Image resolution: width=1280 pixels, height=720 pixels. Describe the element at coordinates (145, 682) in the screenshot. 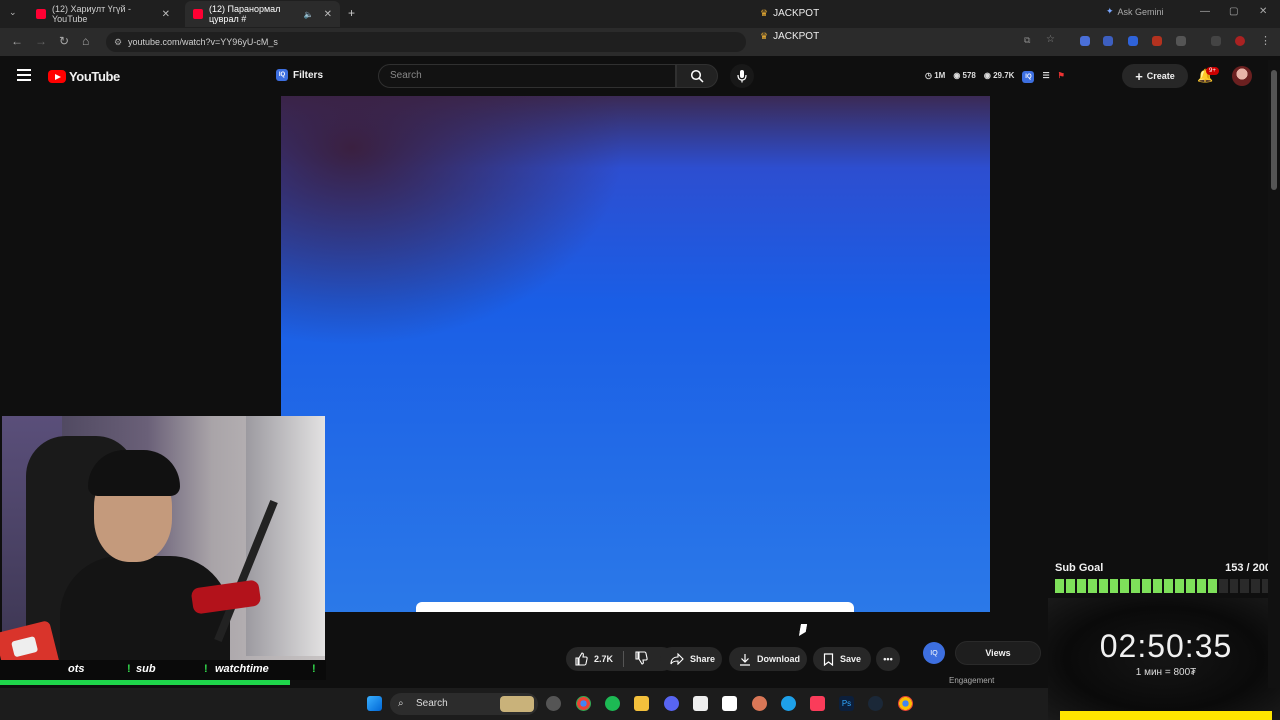

I see `progress-strip` at that location.